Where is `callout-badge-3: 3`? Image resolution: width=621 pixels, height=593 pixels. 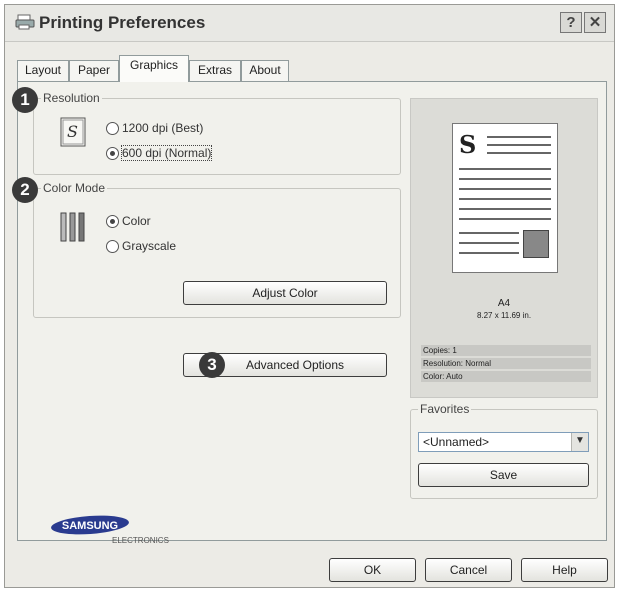 callout-badge-3: 3 is located at coordinates (212, 365).